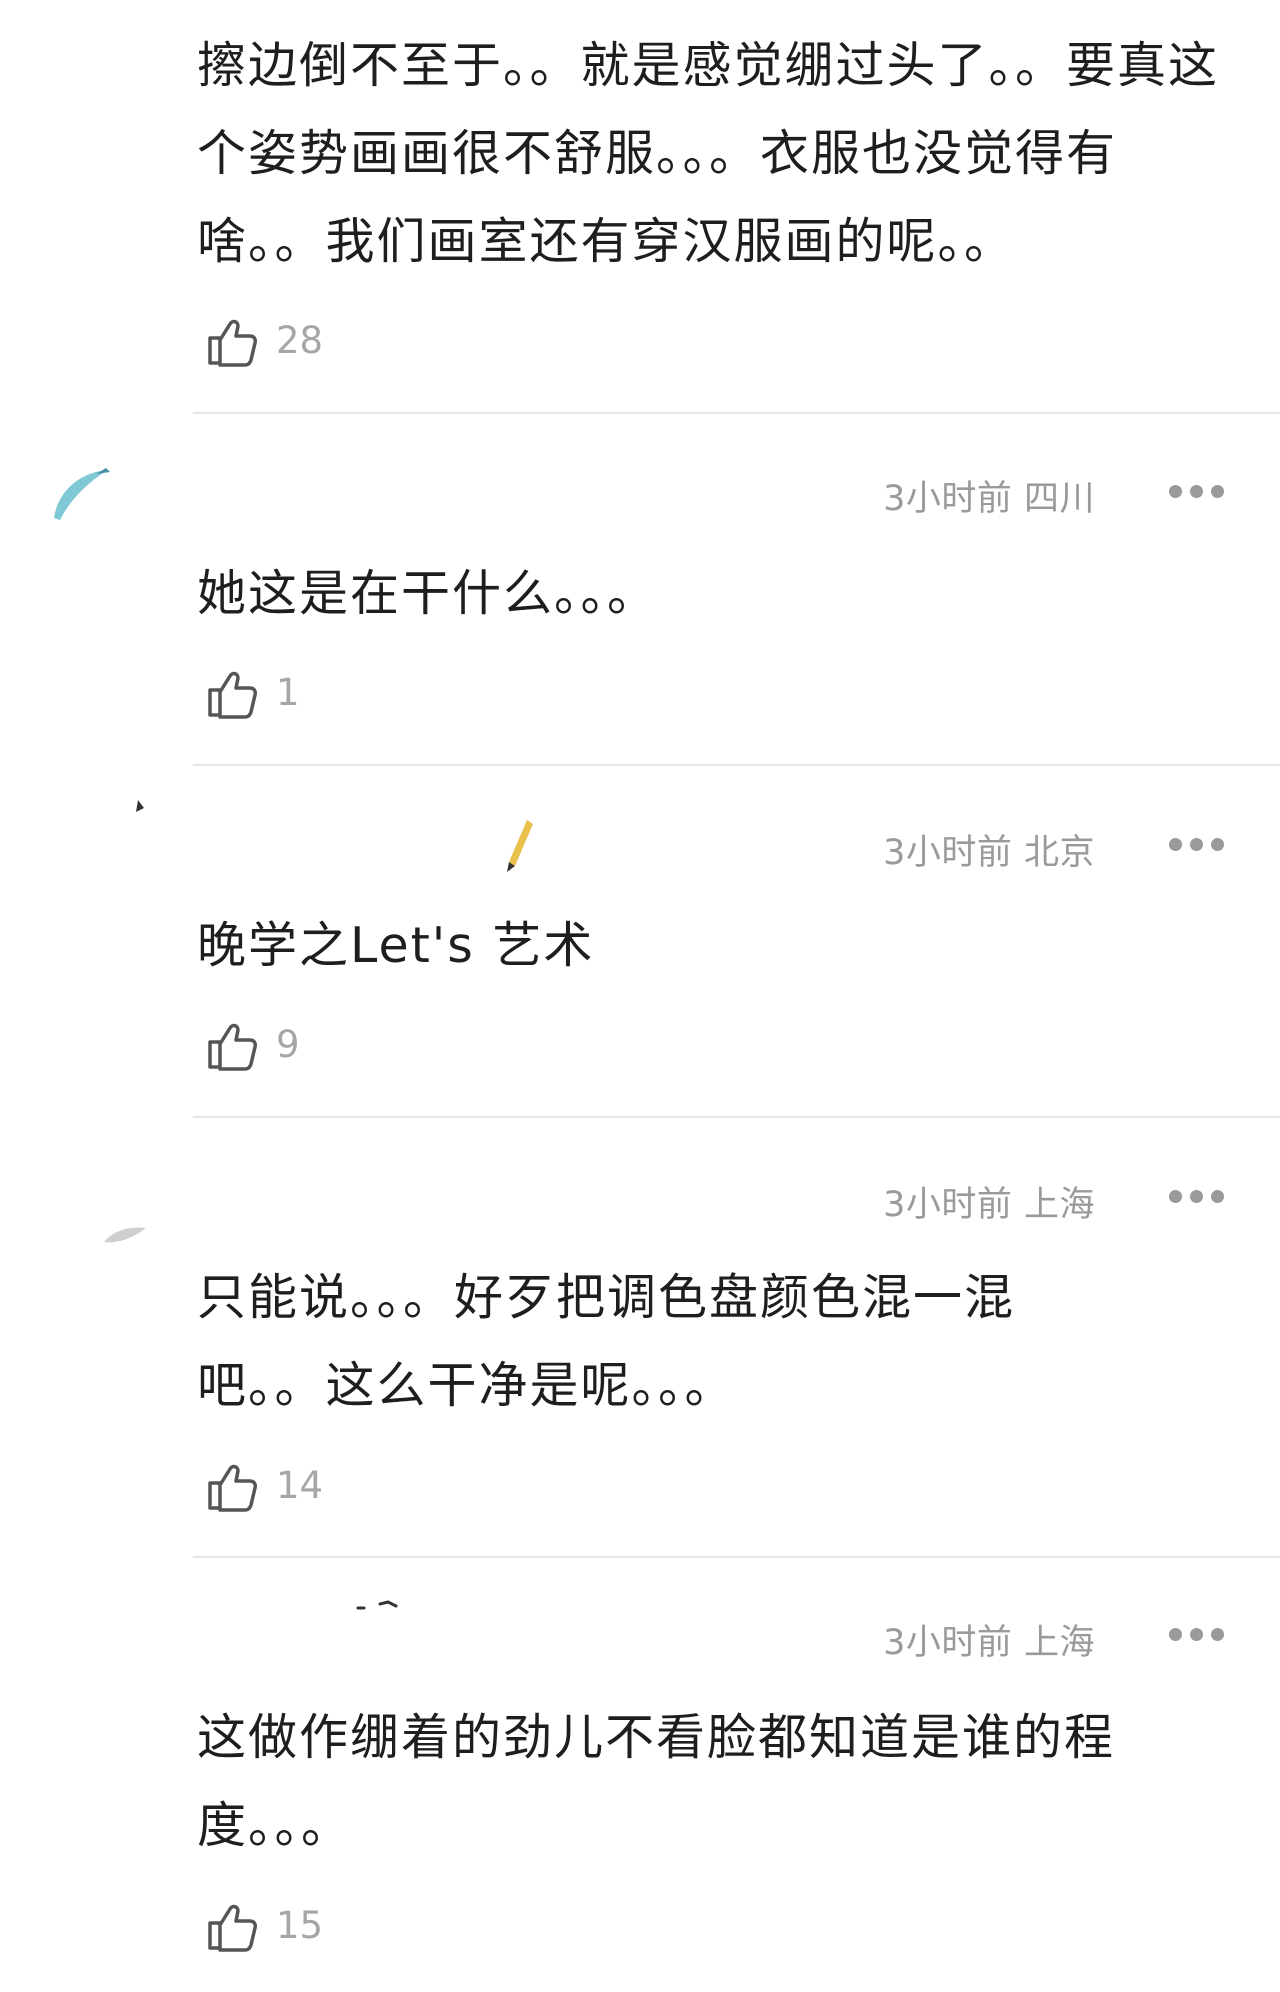 Image resolution: width=1280 pixels, height=1992 pixels. I want to click on comment-meta: 3小时前 北京, so click(989, 849).